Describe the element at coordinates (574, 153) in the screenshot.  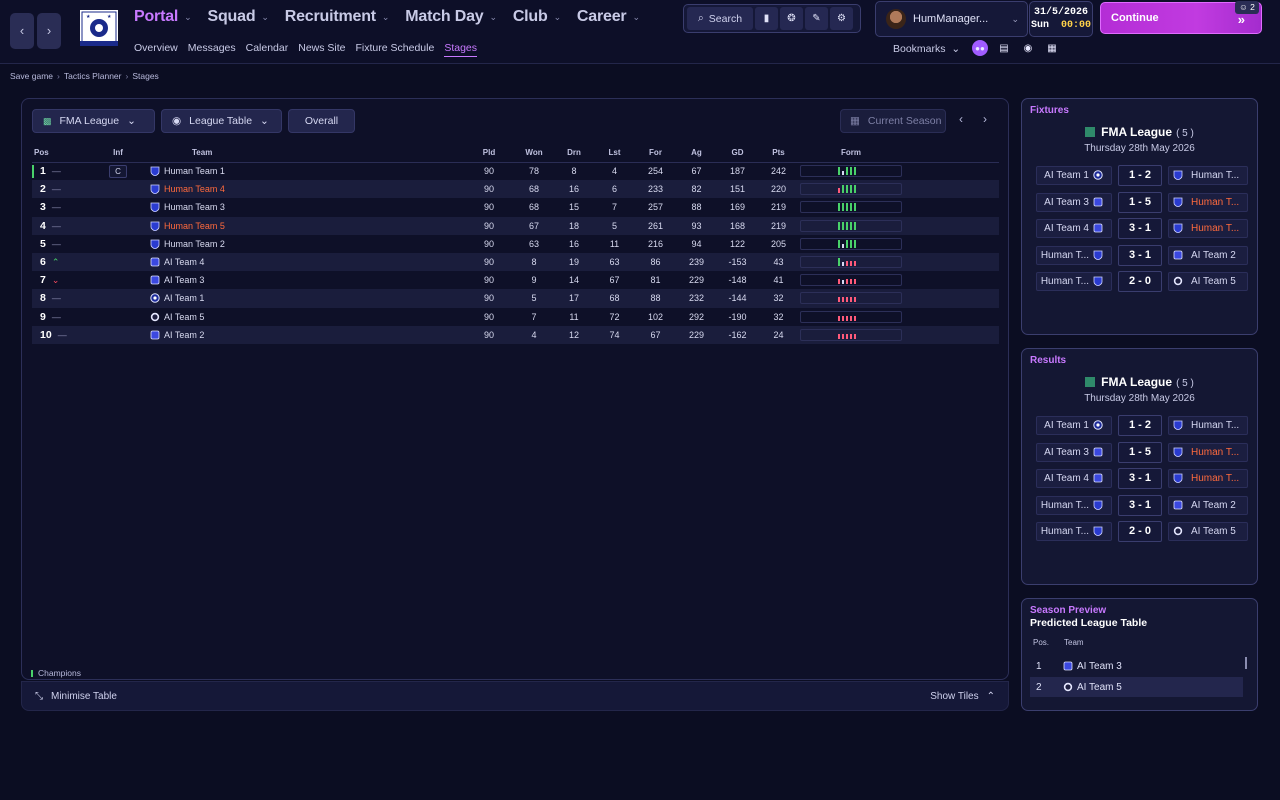
I see `col-drn: Drn` at that location.